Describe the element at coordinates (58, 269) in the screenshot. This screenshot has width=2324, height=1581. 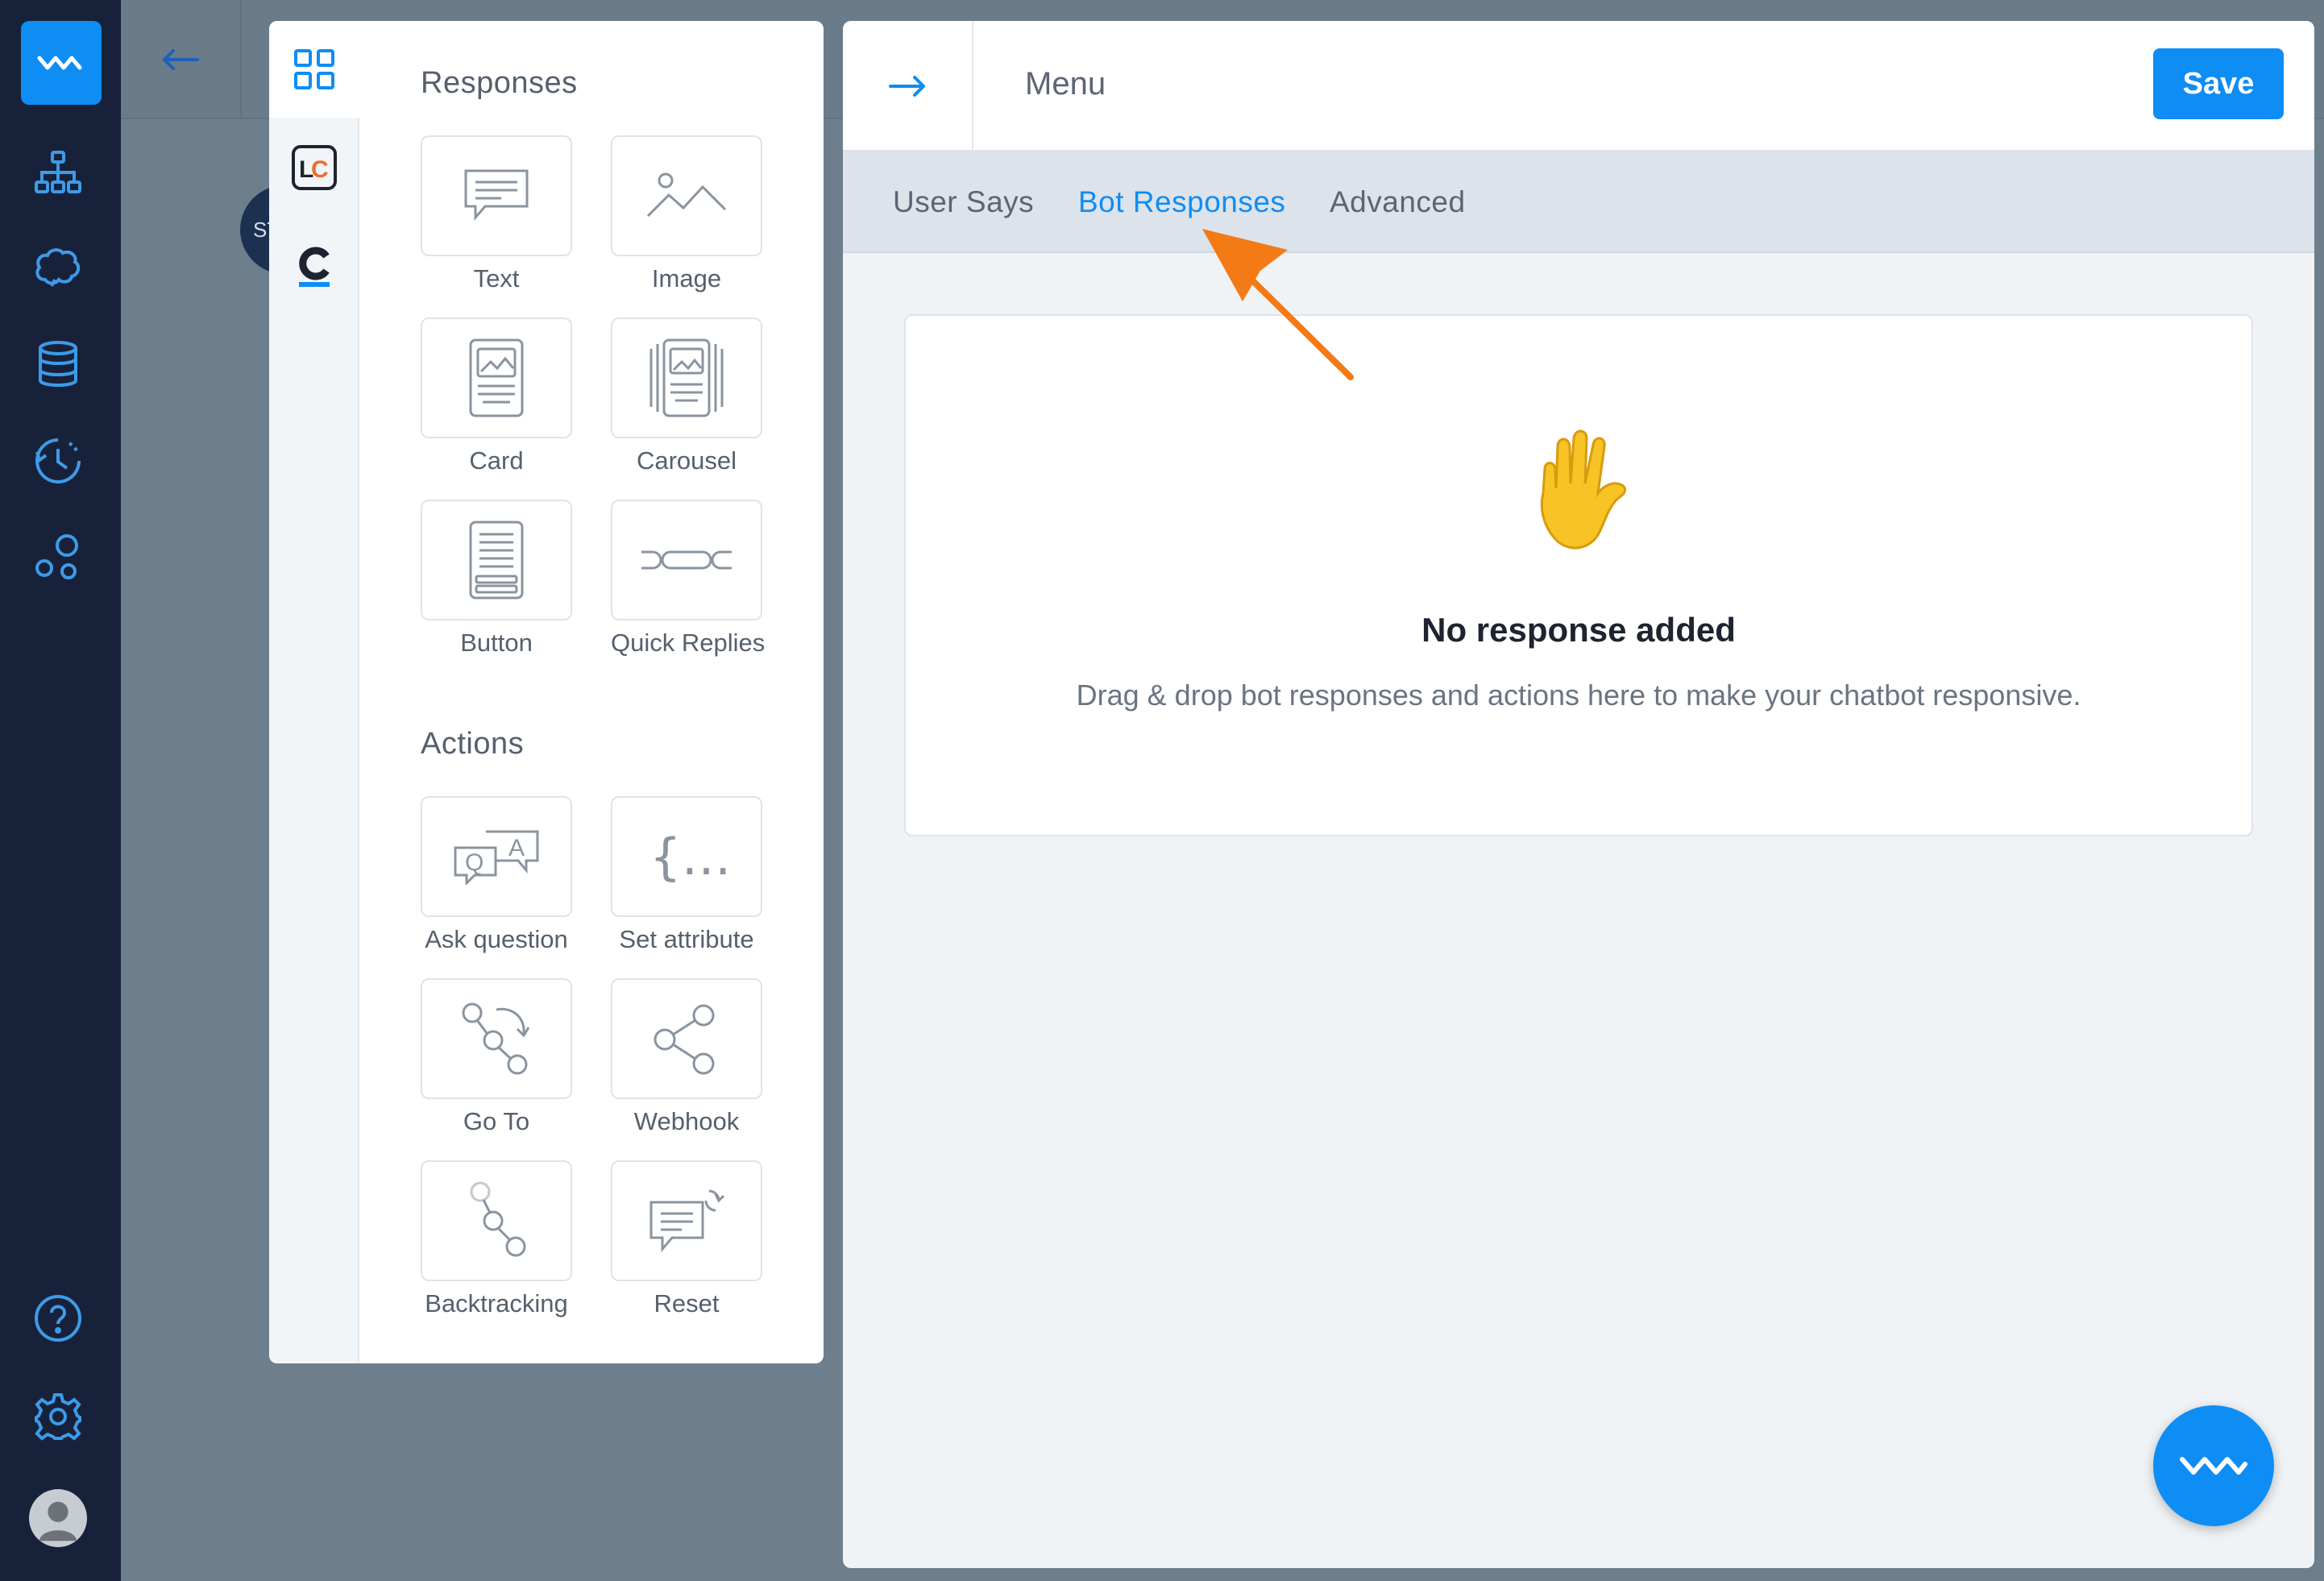
I see `brain-icon` at that location.